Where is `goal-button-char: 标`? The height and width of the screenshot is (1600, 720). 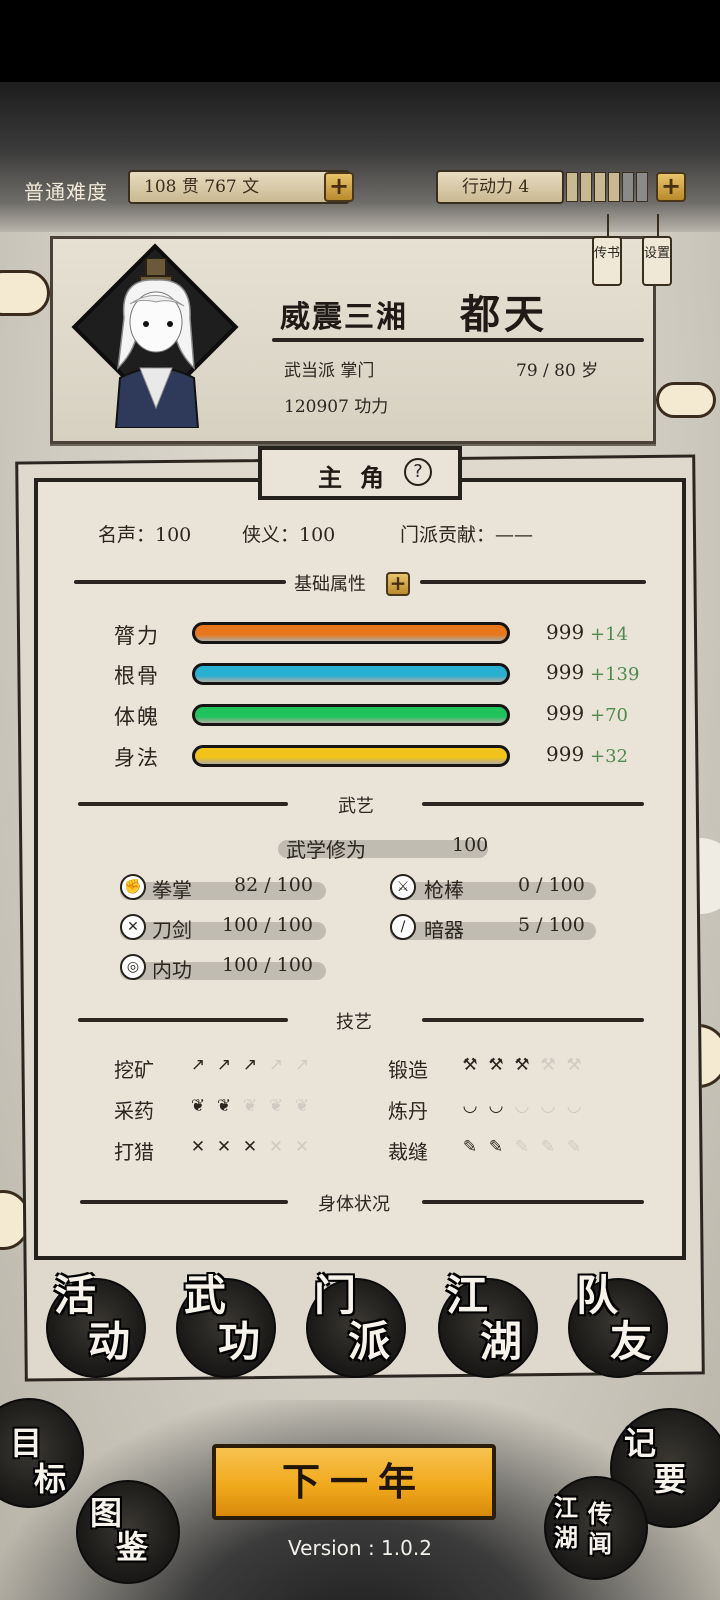
goal-button-char: 标 is located at coordinates (50, 1477).